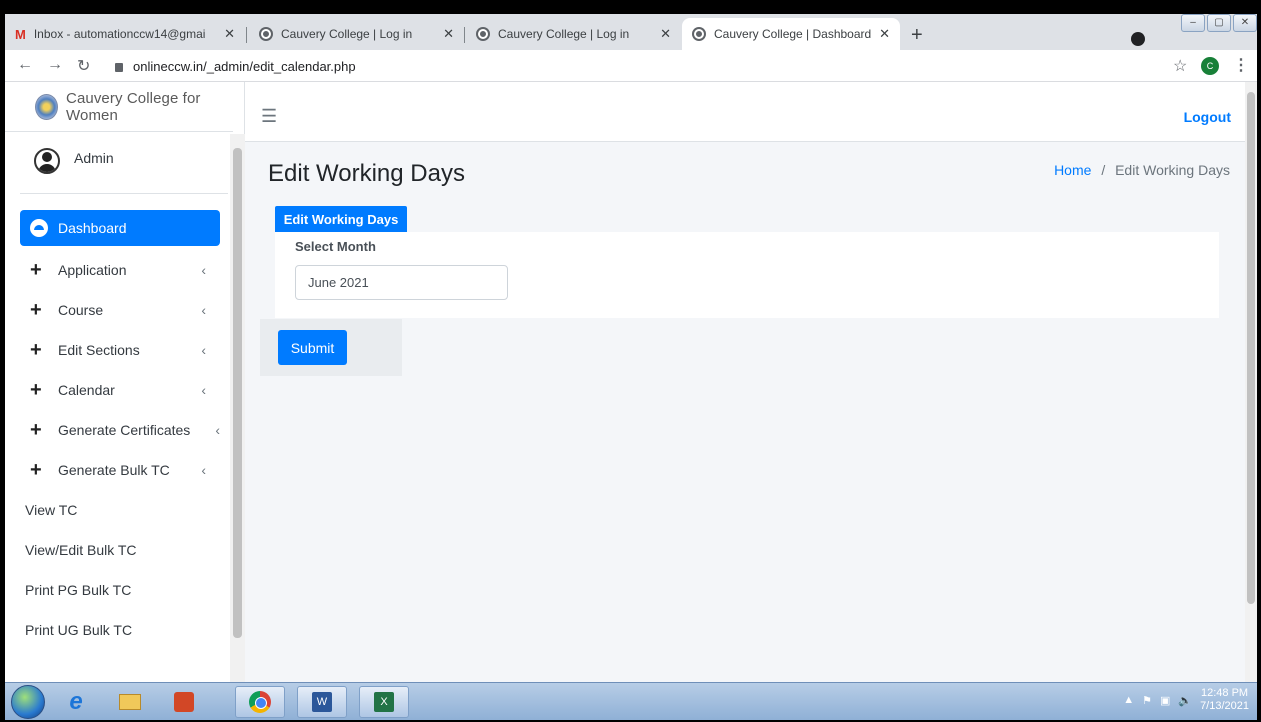 The width and height of the screenshot is (1261, 722). I want to click on breadcrumb-current: Edit Working Days, so click(1172, 170).